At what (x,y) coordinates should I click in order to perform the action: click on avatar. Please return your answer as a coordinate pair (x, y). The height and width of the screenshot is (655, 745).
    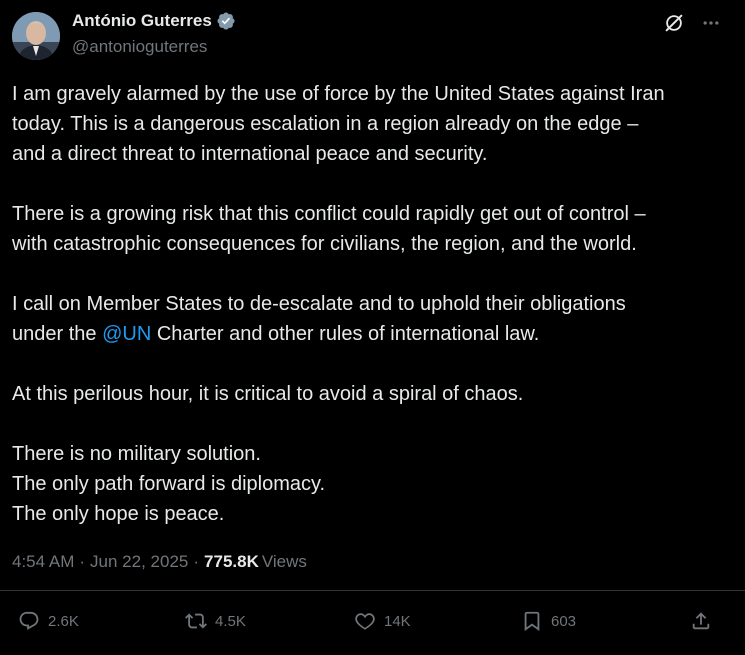
    Looking at the image, I should click on (36, 36).